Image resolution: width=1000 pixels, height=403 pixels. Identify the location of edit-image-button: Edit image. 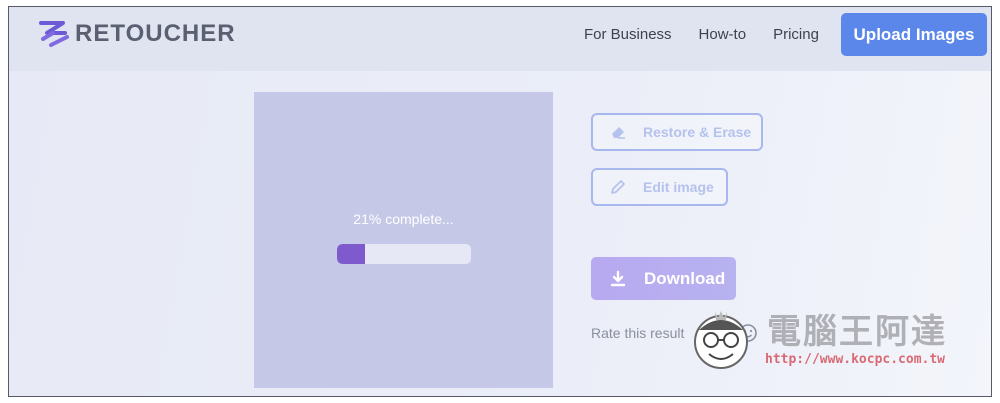
(659, 187).